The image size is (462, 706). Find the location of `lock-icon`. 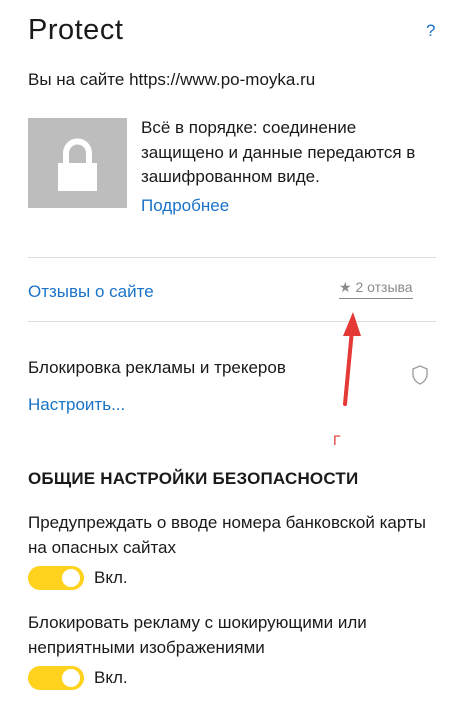

lock-icon is located at coordinates (77, 163).